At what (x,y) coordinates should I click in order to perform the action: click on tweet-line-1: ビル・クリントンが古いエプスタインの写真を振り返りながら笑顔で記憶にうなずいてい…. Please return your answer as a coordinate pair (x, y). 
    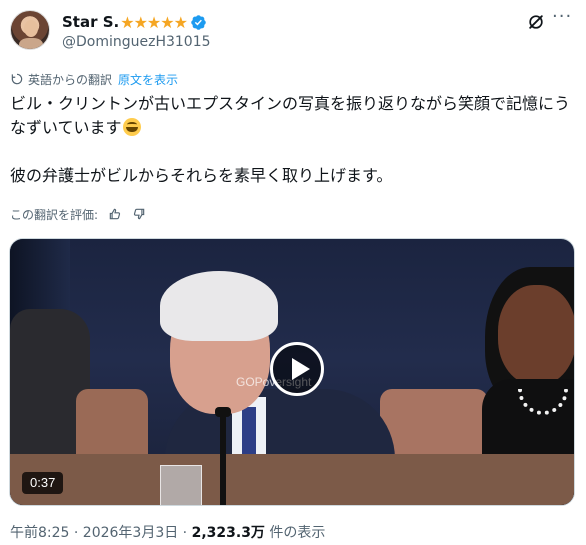
    Looking at the image, I should click on (290, 115).